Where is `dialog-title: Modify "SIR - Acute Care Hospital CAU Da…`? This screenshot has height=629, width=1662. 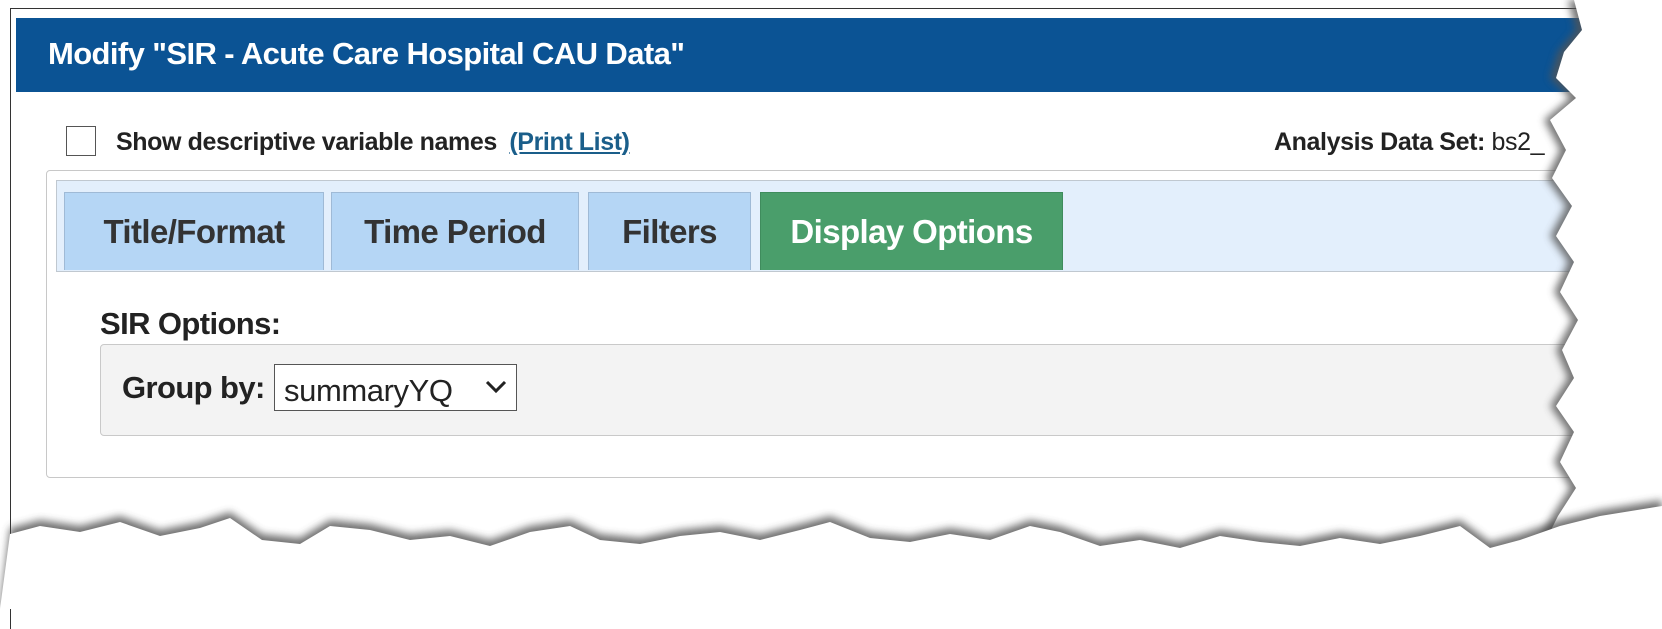
dialog-title: Modify "SIR - Acute Care Hospital CAU Da… is located at coordinates (366, 53).